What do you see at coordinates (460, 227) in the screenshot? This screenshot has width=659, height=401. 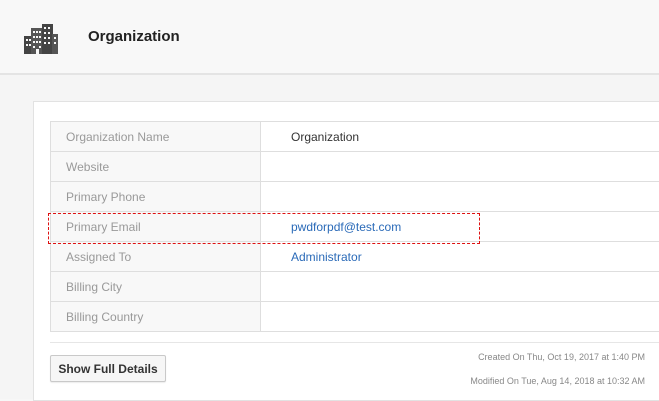 I see `email-link: pwdforpdf@test.com` at bounding box center [460, 227].